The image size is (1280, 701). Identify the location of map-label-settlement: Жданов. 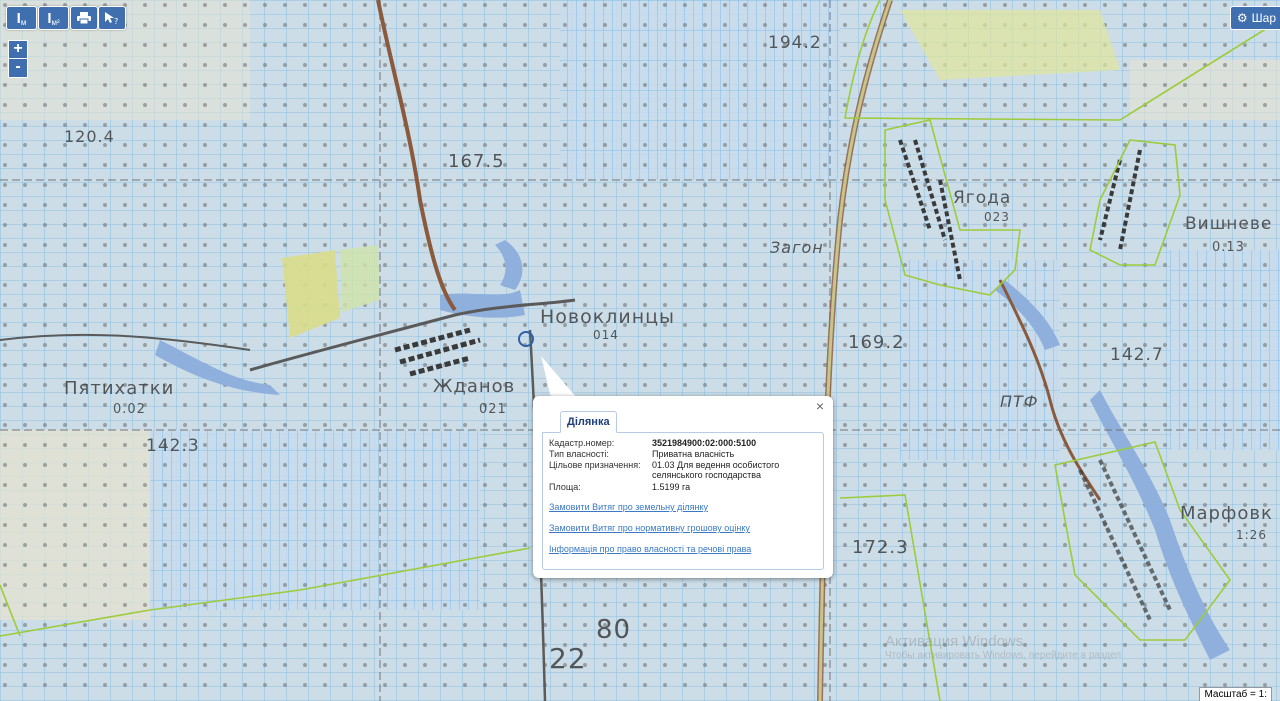
(474, 386).